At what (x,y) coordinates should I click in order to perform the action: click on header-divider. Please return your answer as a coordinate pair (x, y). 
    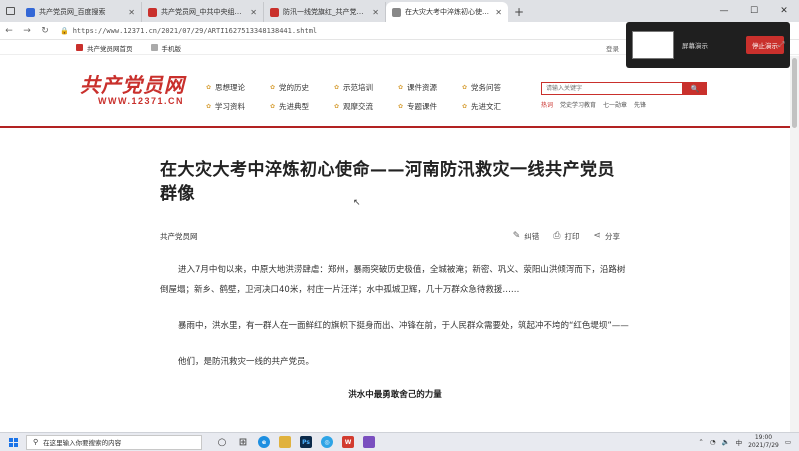
    Looking at the image, I should click on (395, 127).